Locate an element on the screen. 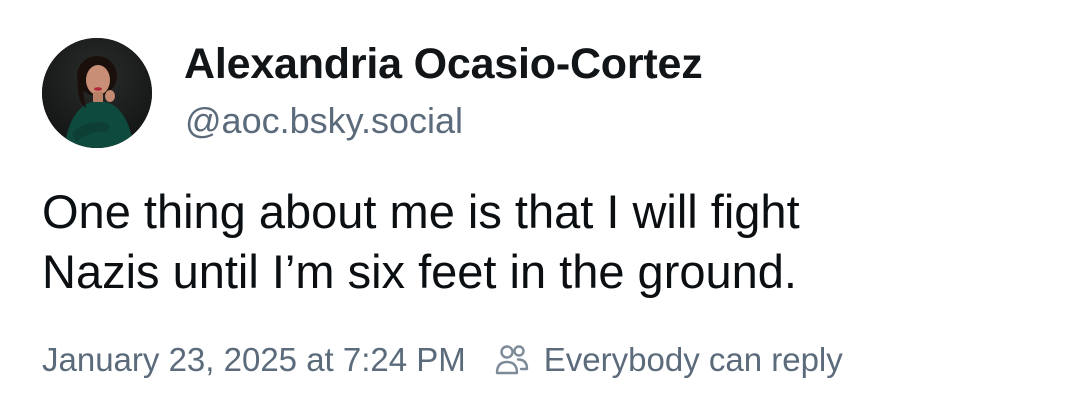 The image size is (1080, 409). profile-photo-icon is located at coordinates (97, 93).